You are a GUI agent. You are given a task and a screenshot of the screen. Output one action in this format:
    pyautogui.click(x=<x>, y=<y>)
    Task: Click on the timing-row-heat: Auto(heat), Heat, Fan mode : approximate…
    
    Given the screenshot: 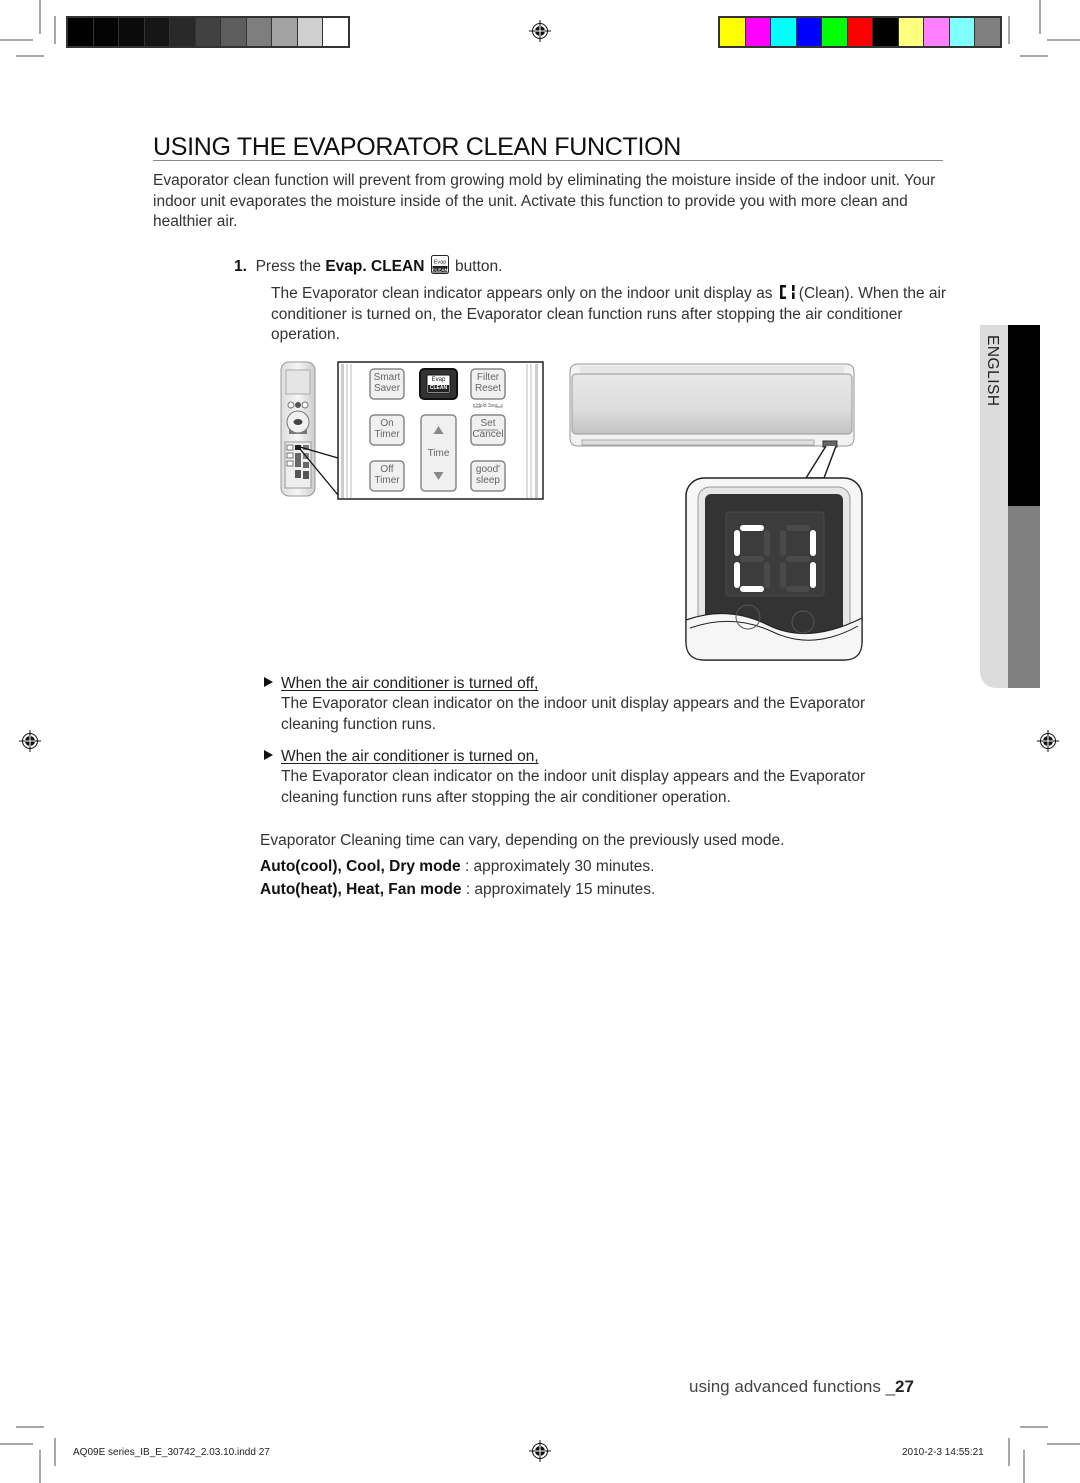 What is the action you would take?
    pyautogui.click(x=590, y=890)
    